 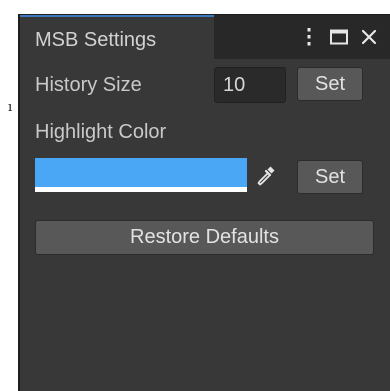 What do you see at coordinates (250, 85) in the screenshot?
I see `history-size-input` at bounding box center [250, 85].